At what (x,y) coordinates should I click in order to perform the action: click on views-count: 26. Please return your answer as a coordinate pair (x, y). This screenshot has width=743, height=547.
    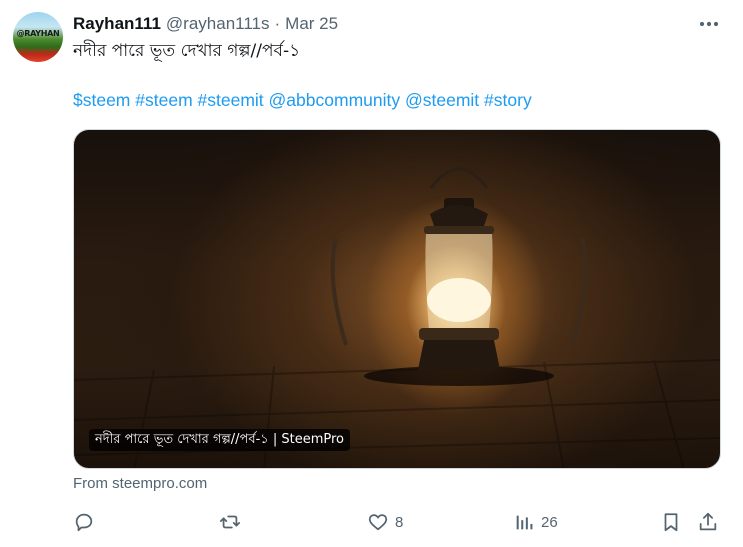
    Looking at the image, I should click on (549, 522).